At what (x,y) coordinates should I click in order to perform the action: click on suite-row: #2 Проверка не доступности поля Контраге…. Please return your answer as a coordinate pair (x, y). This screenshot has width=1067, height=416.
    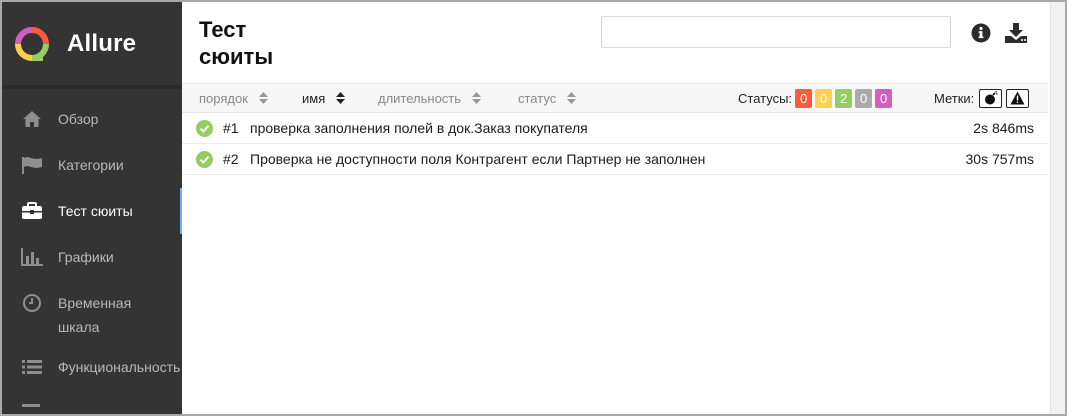
    Looking at the image, I should click on (615, 159).